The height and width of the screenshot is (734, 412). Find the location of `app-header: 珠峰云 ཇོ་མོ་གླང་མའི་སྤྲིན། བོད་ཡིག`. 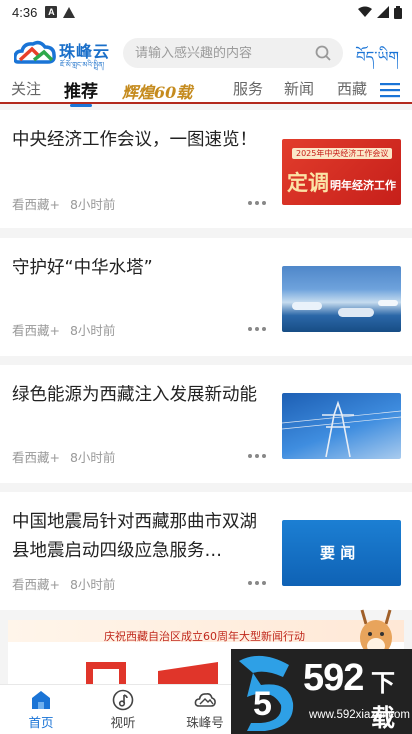

app-header: 珠峰云 ཇོ་མོ་གླང་མའི་སྤྲིན། བོད་ཡིག is located at coordinates (206, 50).